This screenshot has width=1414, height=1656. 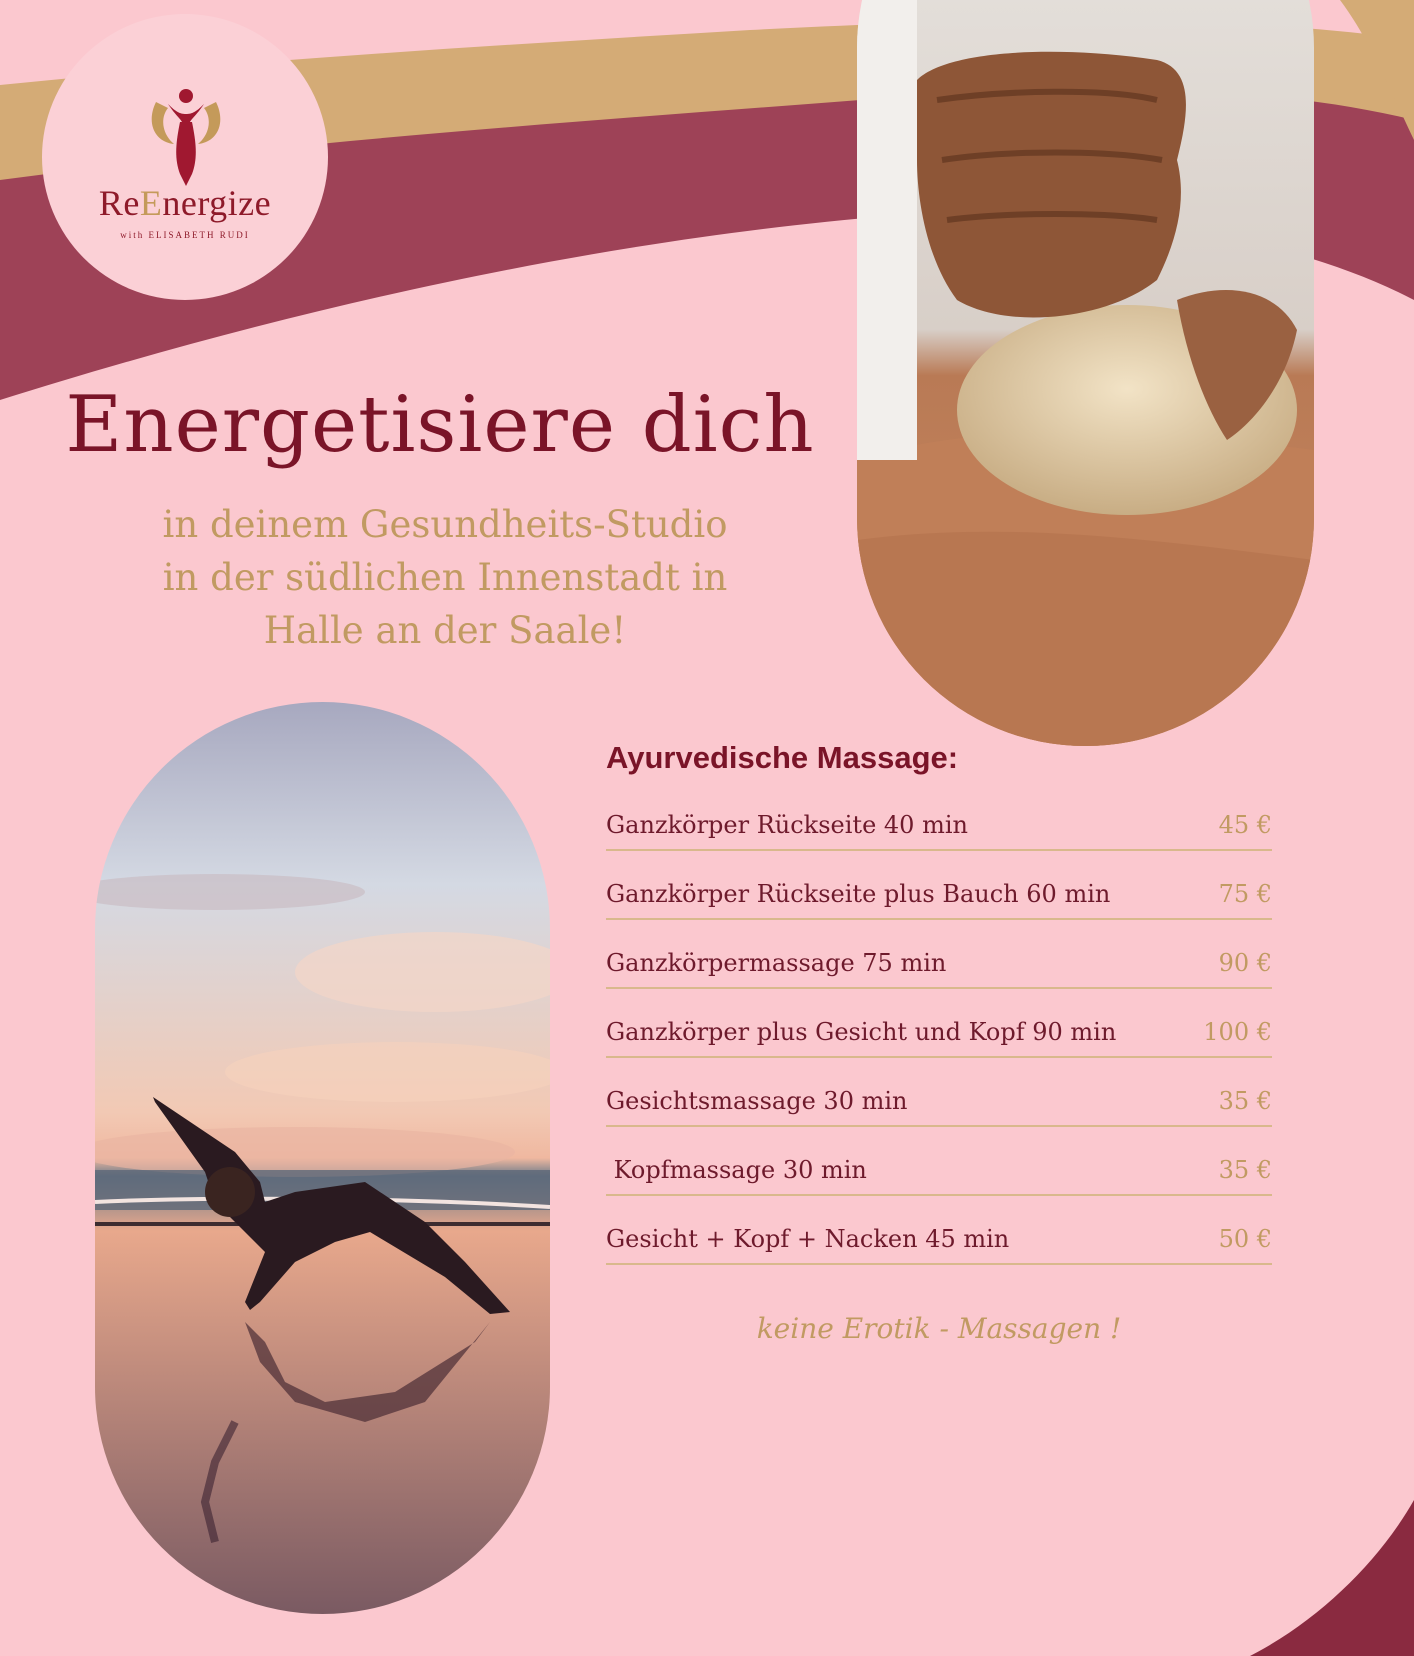 What do you see at coordinates (217, 203) in the screenshot?
I see `logo-name-nergize: nergize` at bounding box center [217, 203].